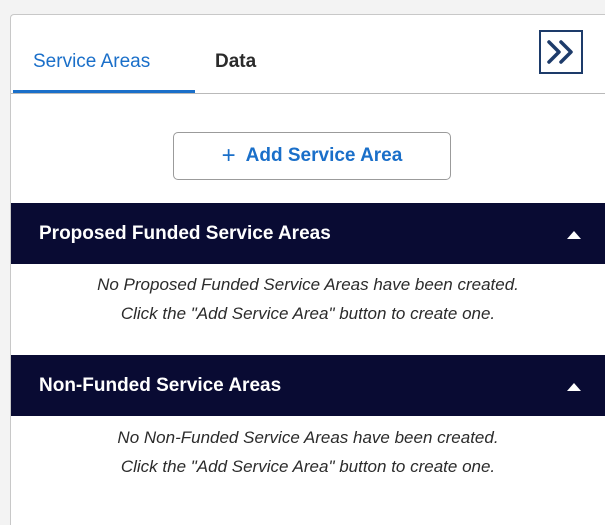  I want to click on plus-icon: +, so click(228, 155).